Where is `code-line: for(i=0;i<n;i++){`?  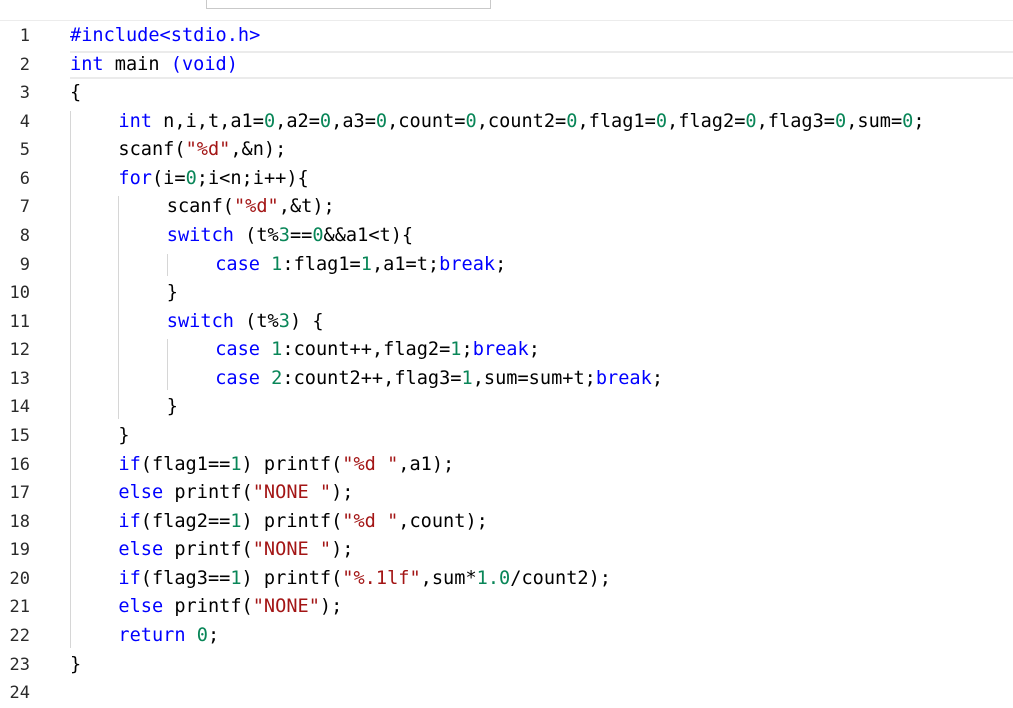
code-line: for(i=0;i<n;i++){ is located at coordinates (541, 179).